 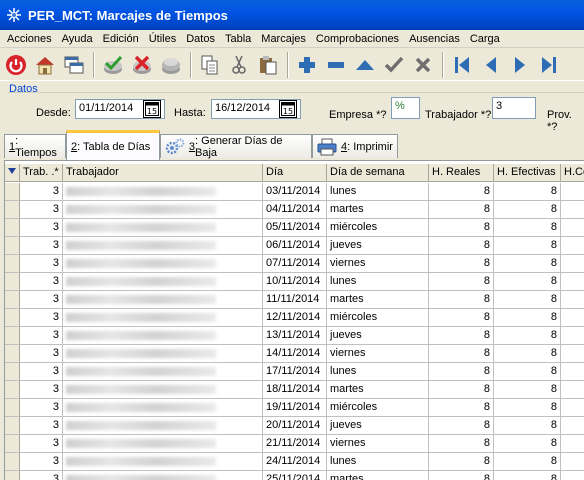 What do you see at coordinates (16, 65) in the screenshot?
I see `power-button` at bounding box center [16, 65].